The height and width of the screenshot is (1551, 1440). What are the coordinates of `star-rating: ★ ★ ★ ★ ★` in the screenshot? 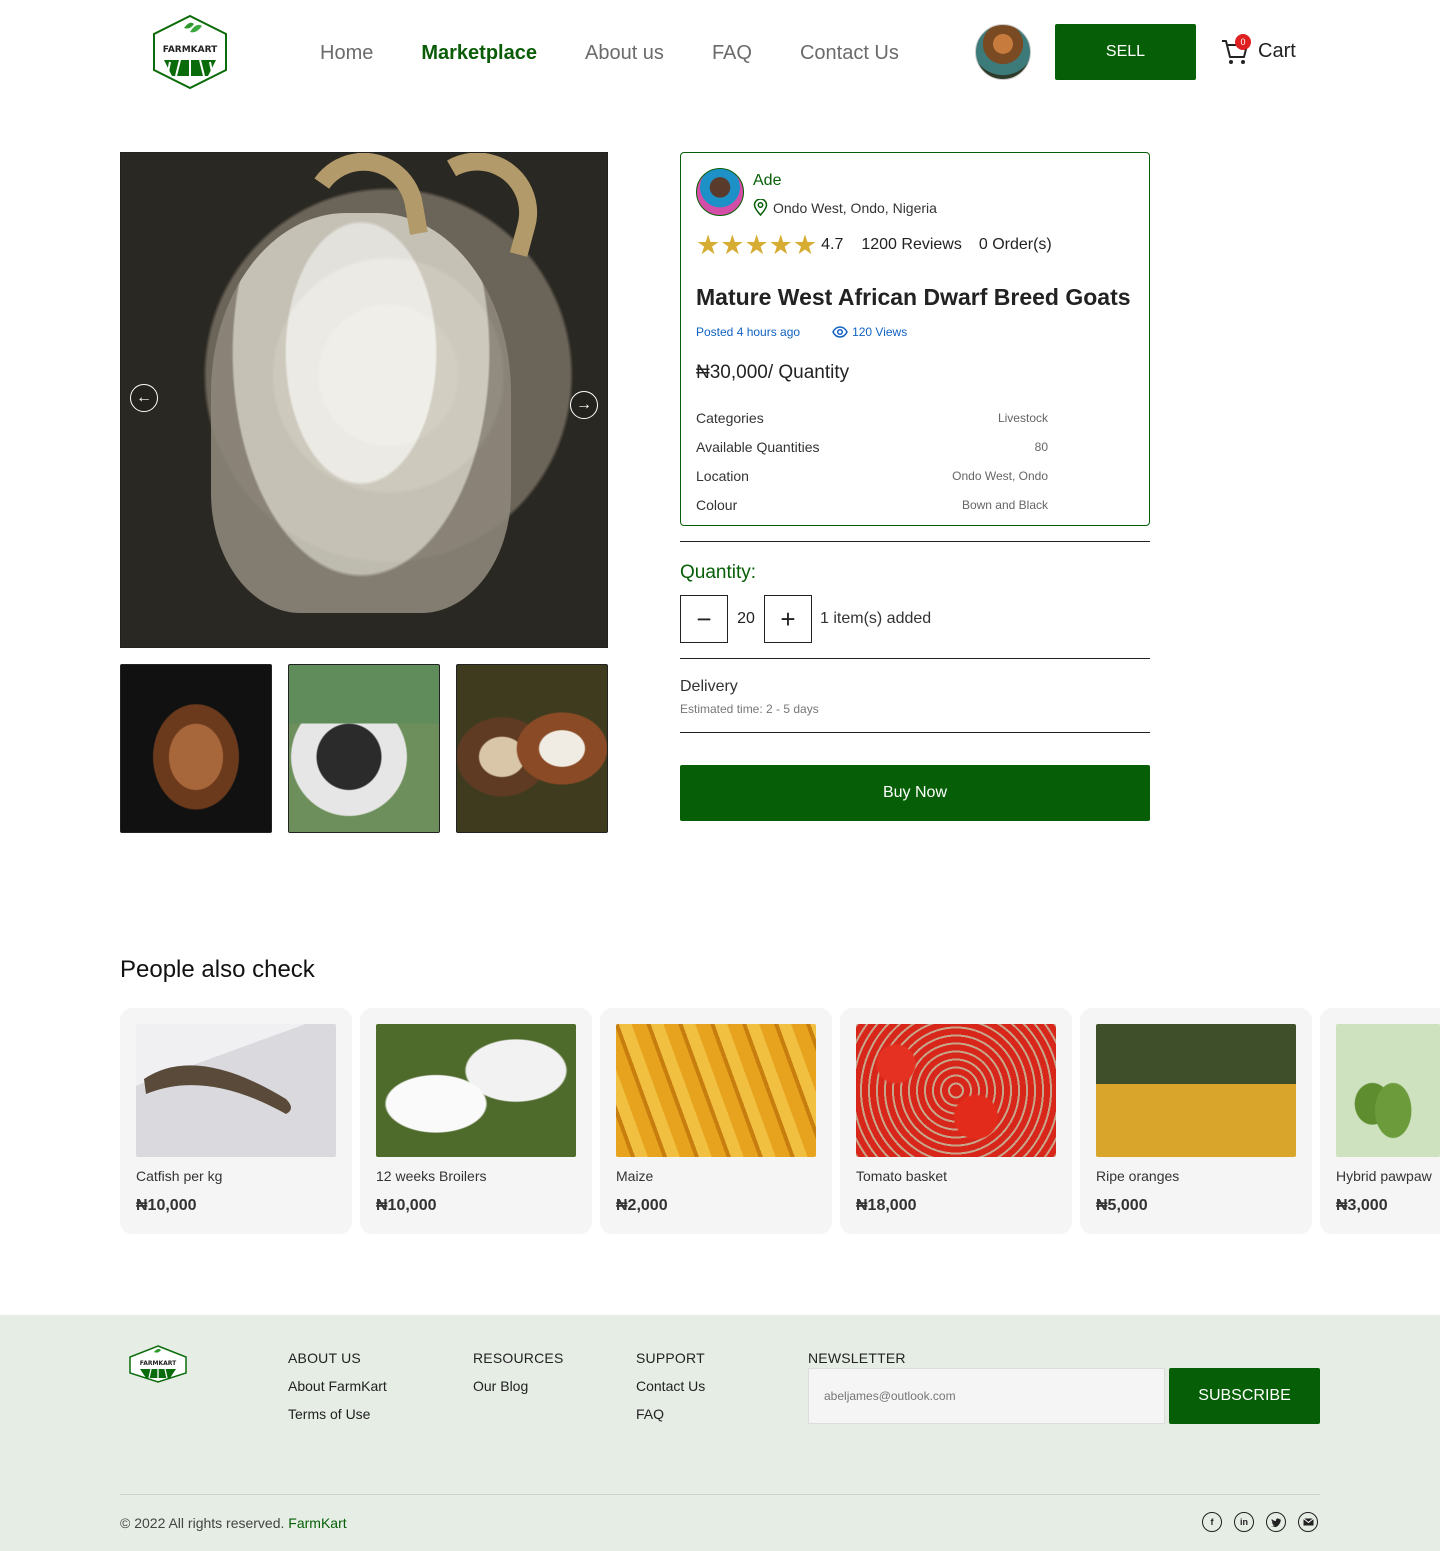 It's located at (757, 245).